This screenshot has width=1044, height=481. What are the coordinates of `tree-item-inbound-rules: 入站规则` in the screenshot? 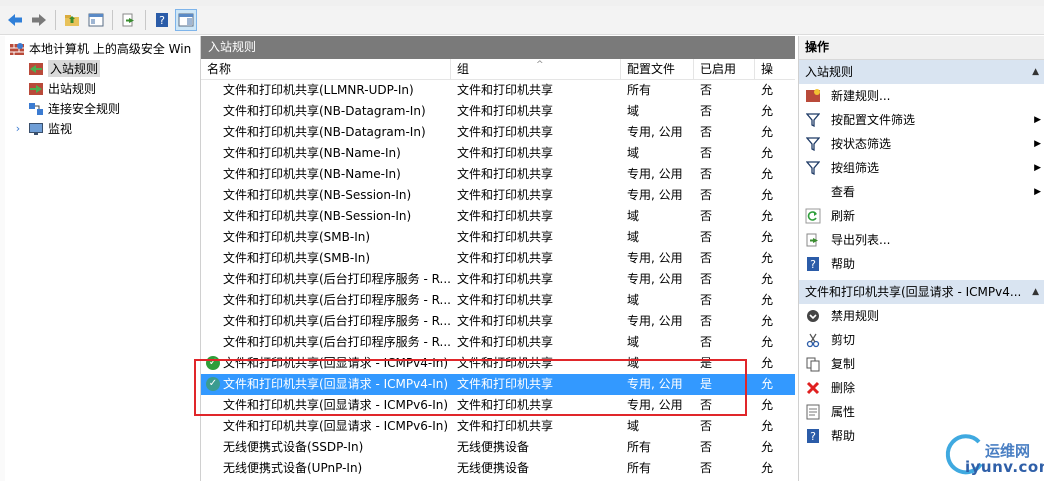 It's located at (64, 68).